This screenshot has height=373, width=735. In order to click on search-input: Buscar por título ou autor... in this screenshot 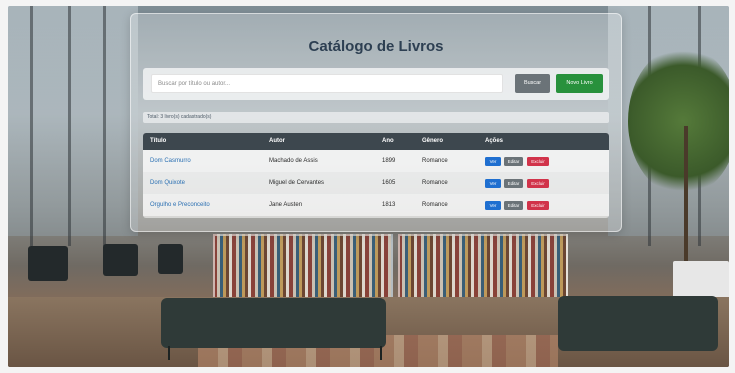, I will do `click(327, 83)`.